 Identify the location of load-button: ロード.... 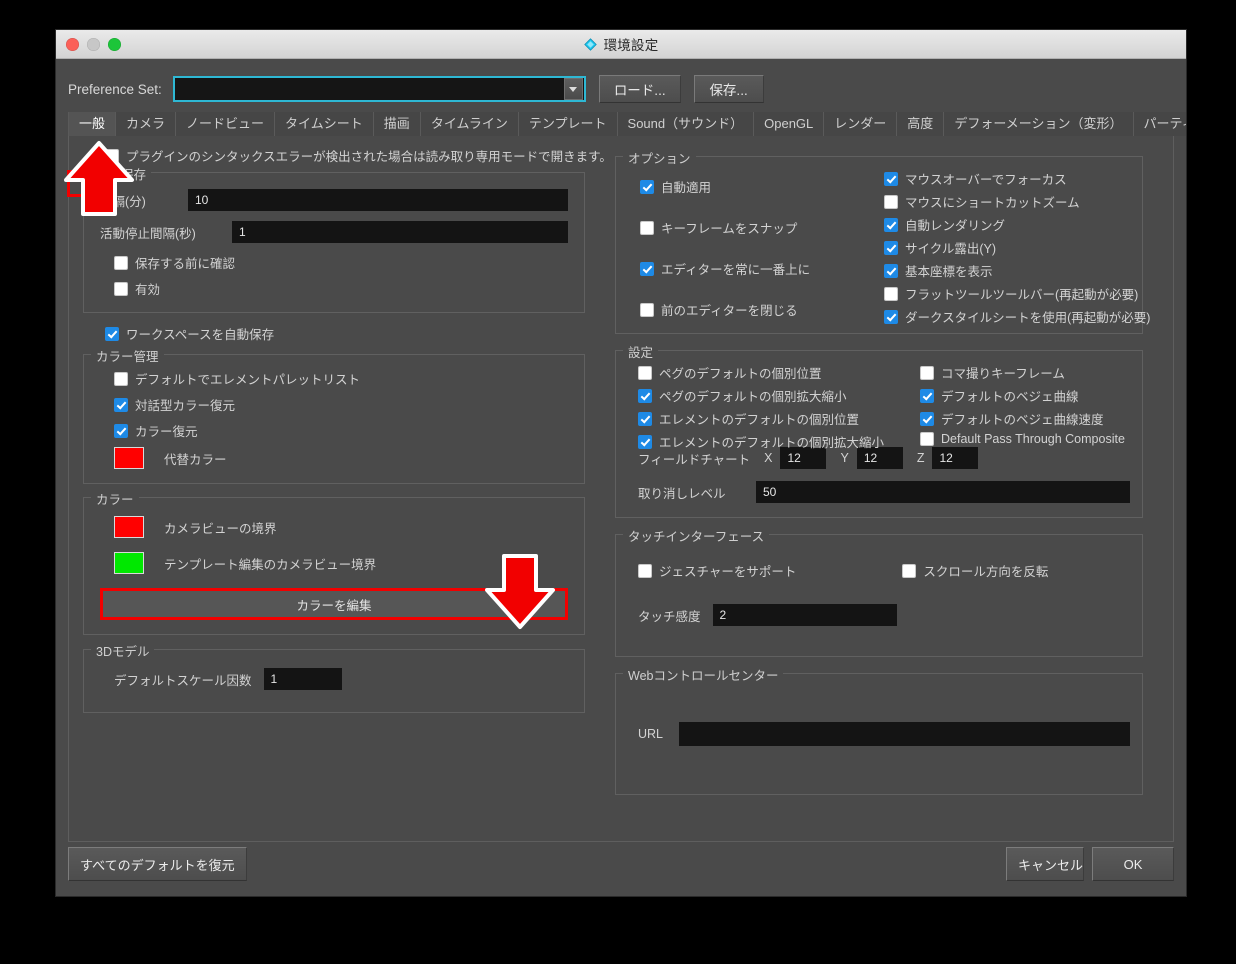
(639, 89).